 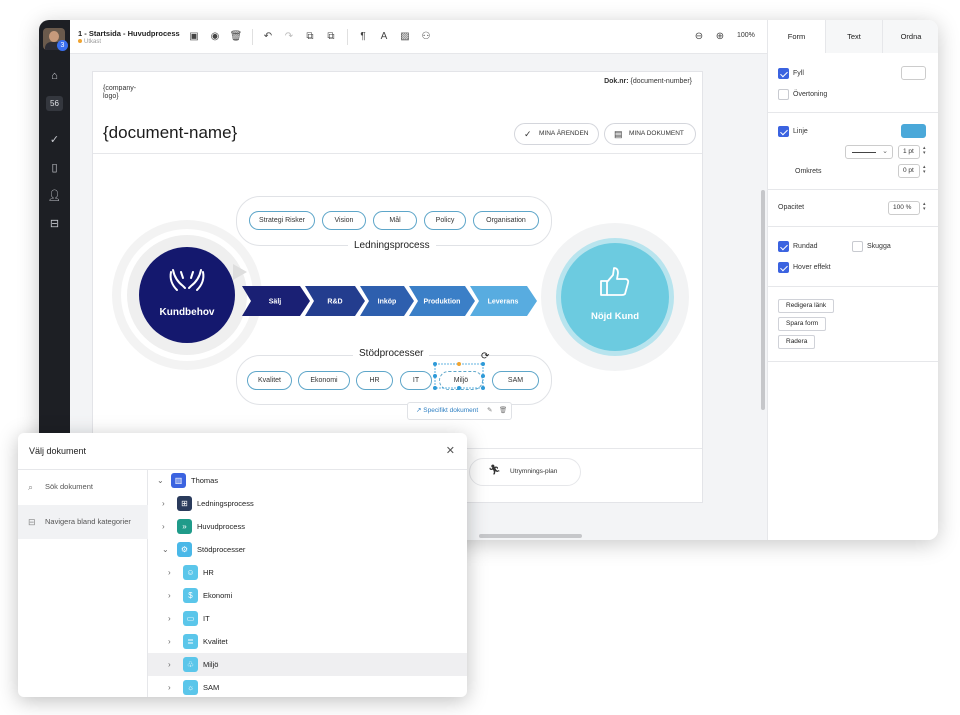 What do you see at coordinates (763, 300) in the screenshot?
I see `vertical-scrollbar` at bounding box center [763, 300].